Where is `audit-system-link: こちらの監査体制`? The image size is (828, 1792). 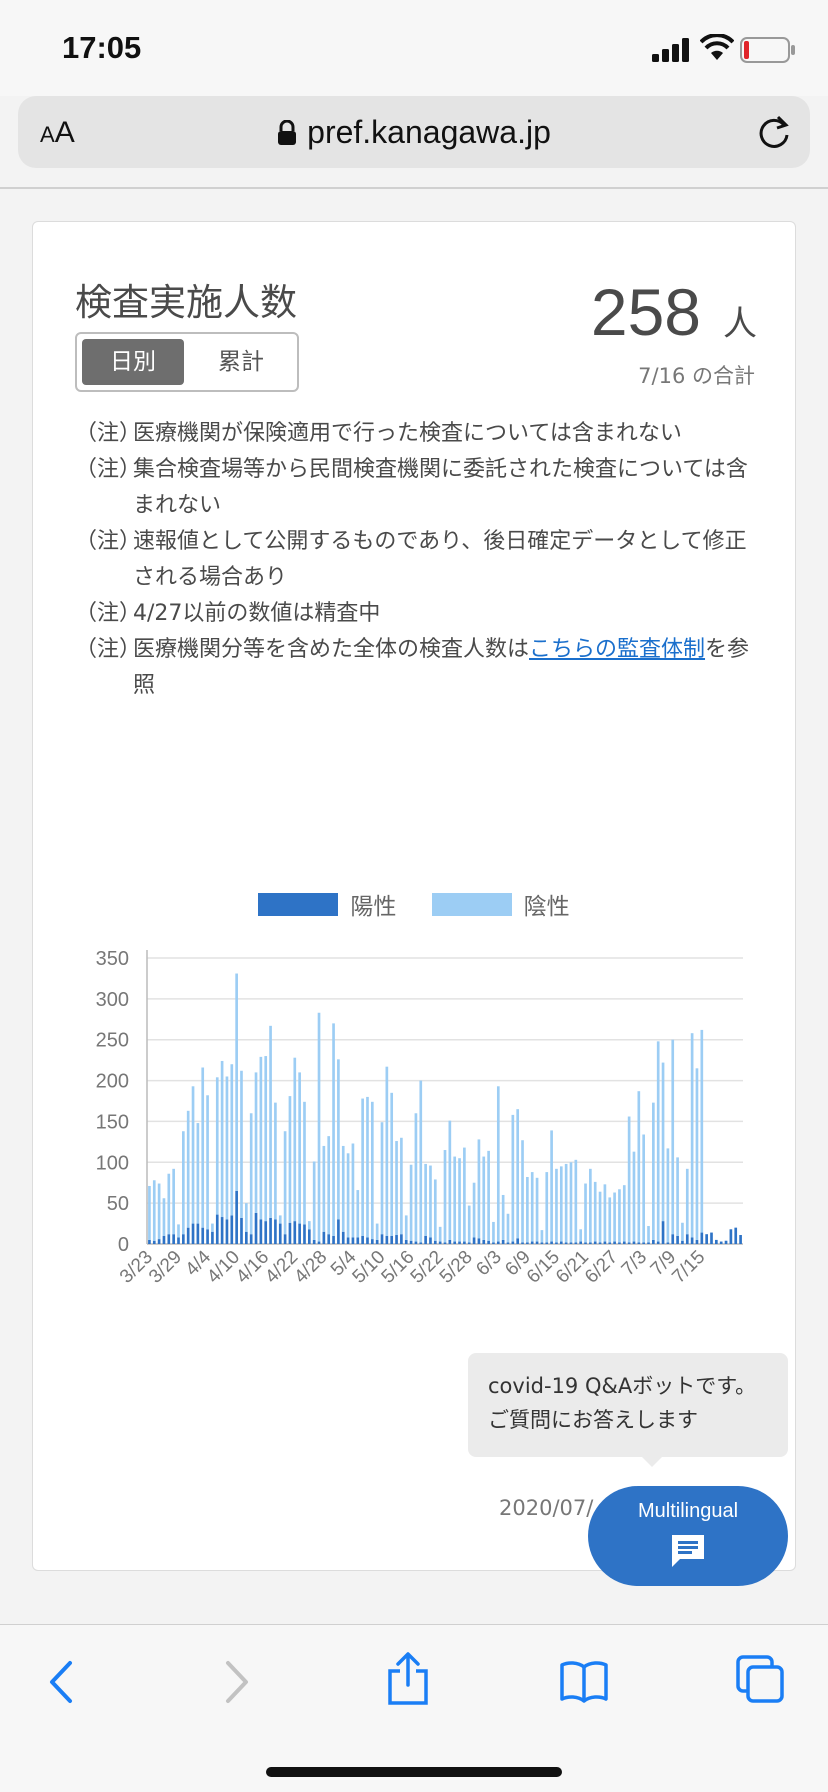
audit-system-link: こちらの監査体制 is located at coordinates (617, 649).